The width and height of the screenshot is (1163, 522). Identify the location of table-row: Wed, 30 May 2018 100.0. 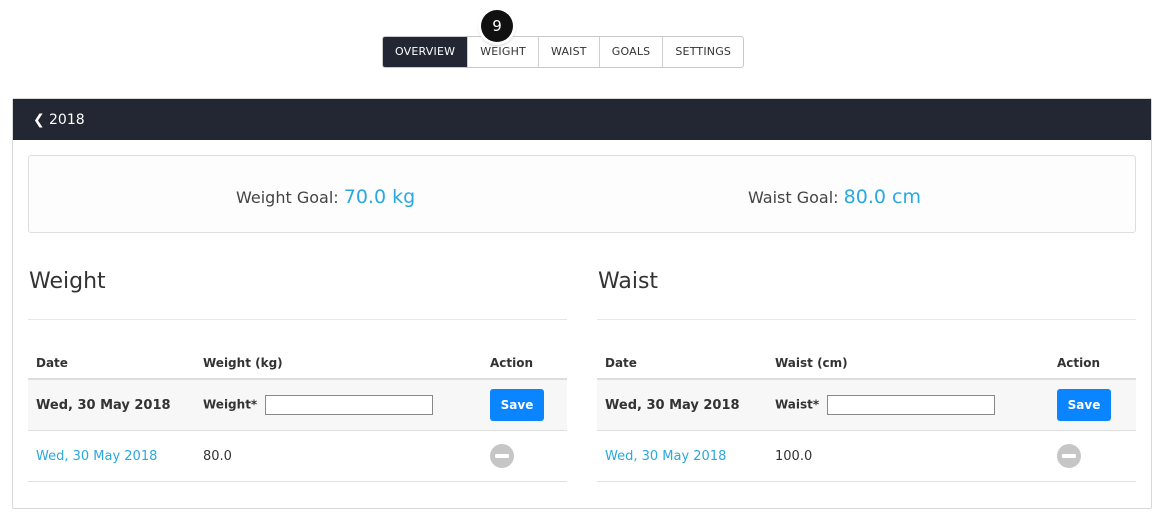
(866, 456).